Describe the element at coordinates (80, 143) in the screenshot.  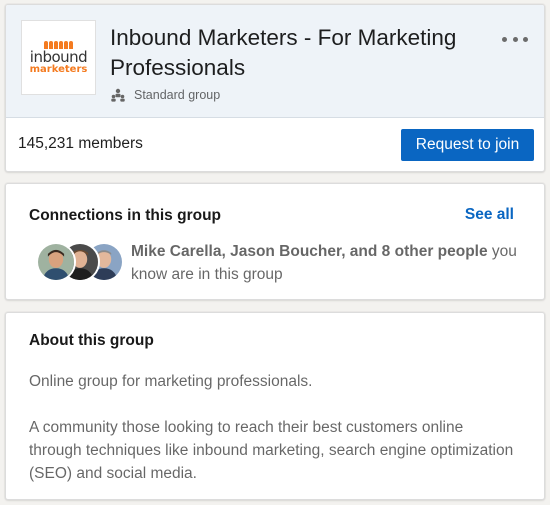
I see `members-count: 145,231 members` at that location.